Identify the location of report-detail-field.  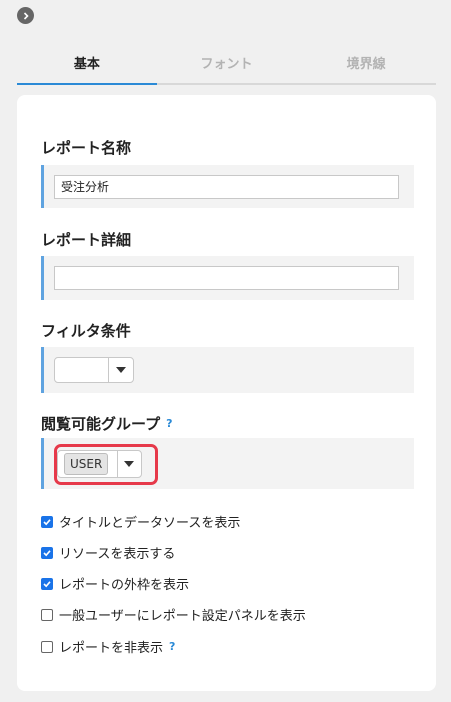
(227, 278).